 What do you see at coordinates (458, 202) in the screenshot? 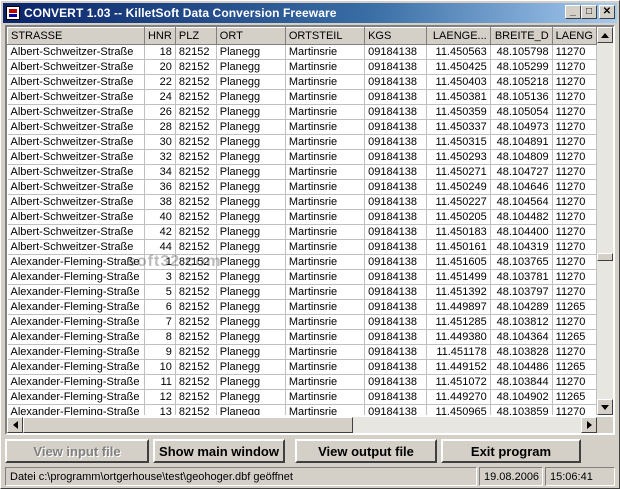
I see `table-cell: 11.450227` at bounding box center [458, 202].